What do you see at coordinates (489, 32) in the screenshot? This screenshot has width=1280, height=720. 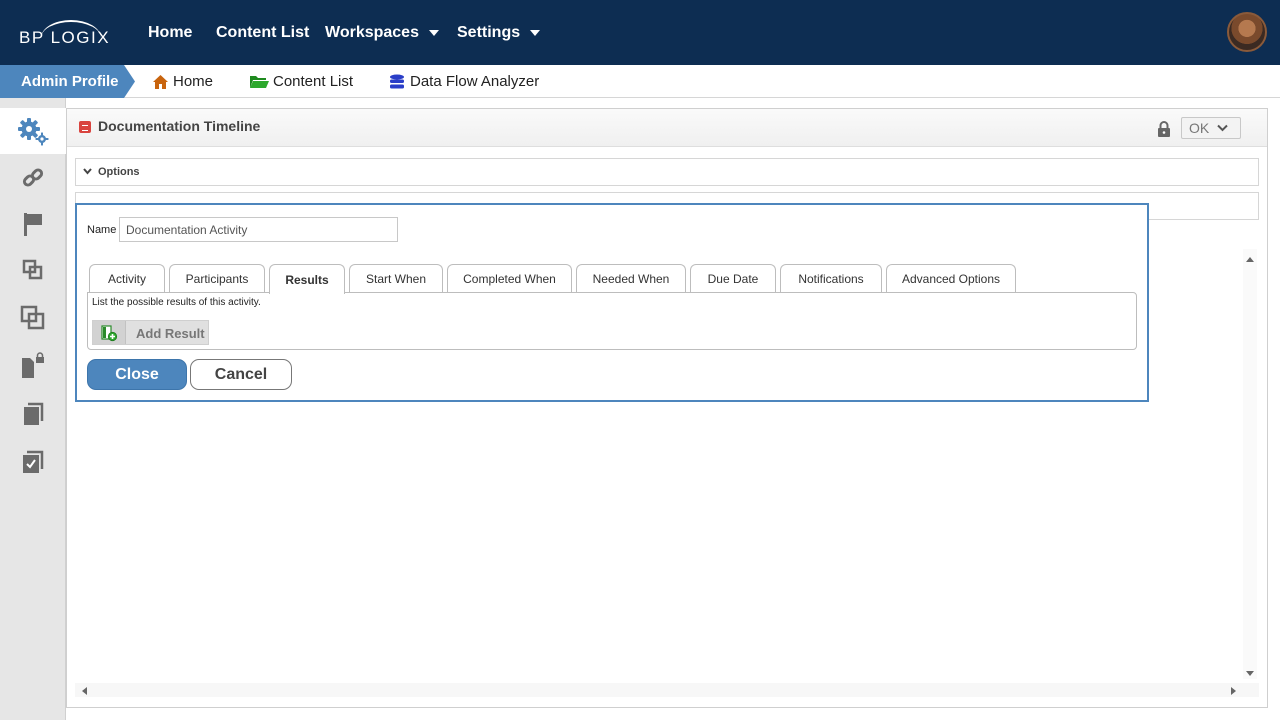 I see `nav-settings-label: Settings` at bounding box center [489, 32].